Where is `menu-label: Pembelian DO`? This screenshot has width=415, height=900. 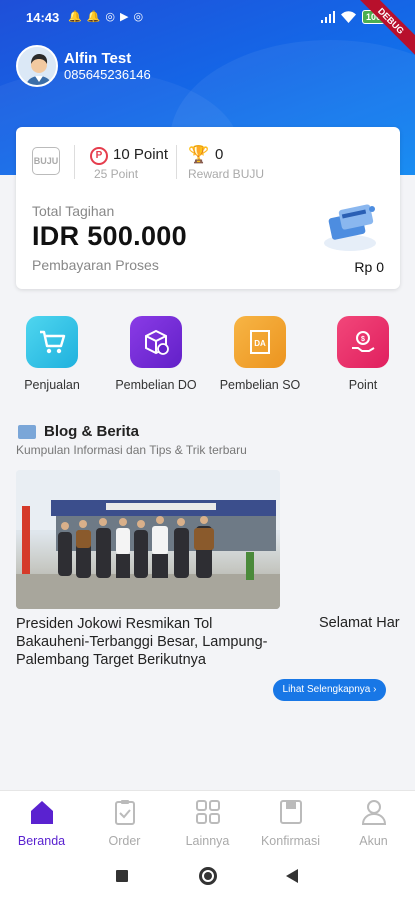
menu-label: Pembelian DO is located at coordinates (156, 385).